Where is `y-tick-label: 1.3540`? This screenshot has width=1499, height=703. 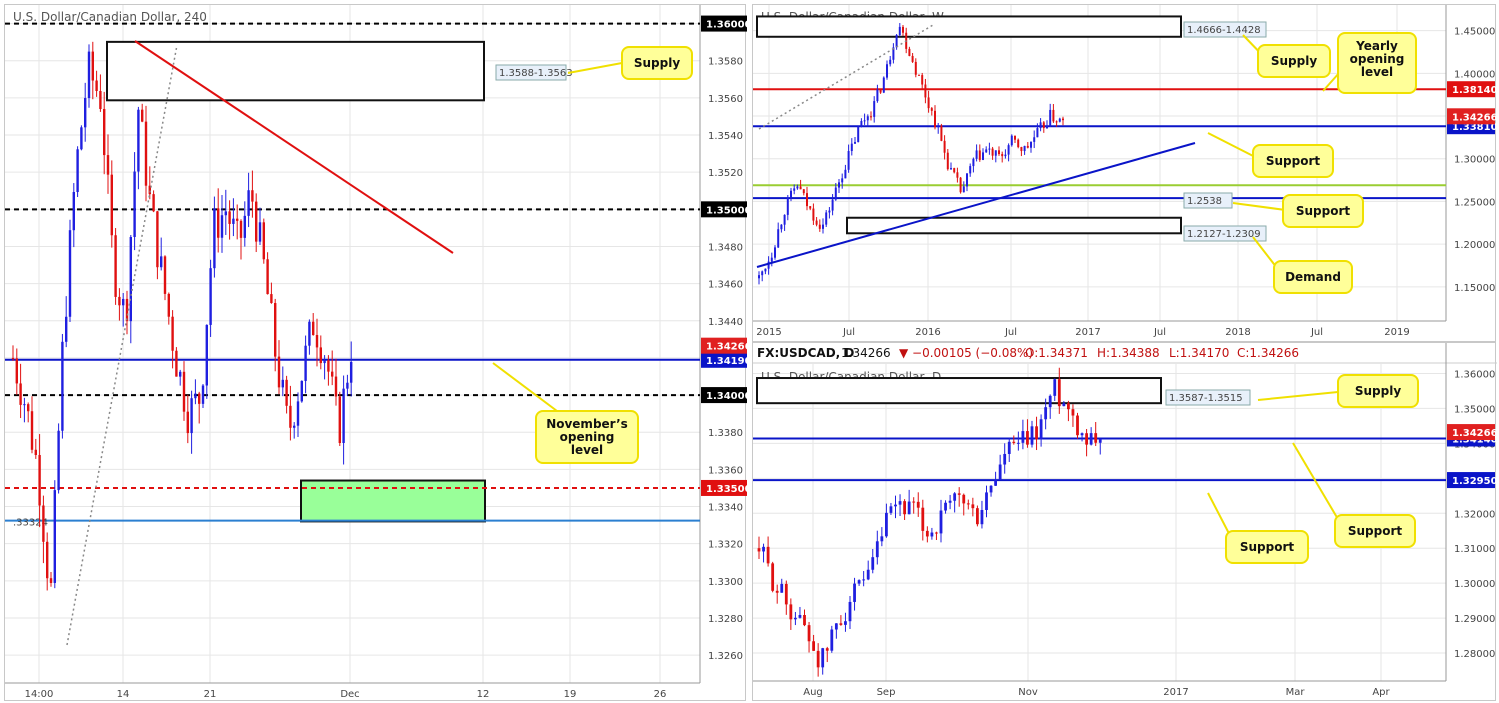 y-tick-label: 1.3540 is located at coordinates (725, 136).